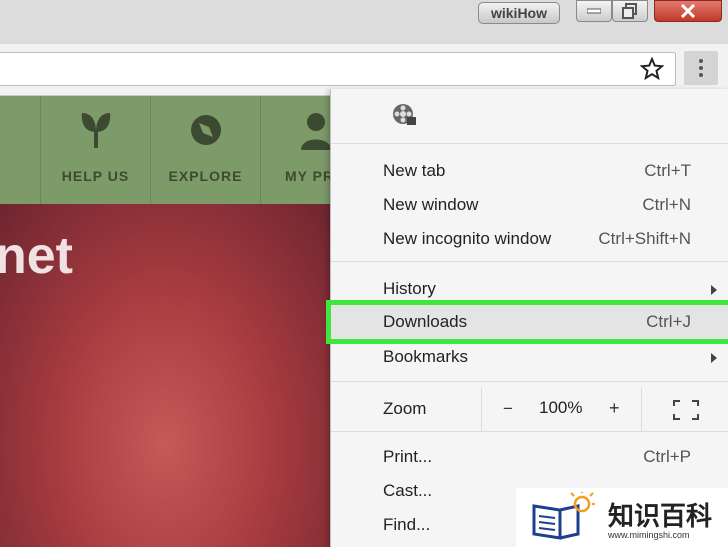 Image resolution: width=728 pixels, height=547 pixels. I want to click on menu-item-shortcut: Ctrl+Shift+N, so click(644, 238).